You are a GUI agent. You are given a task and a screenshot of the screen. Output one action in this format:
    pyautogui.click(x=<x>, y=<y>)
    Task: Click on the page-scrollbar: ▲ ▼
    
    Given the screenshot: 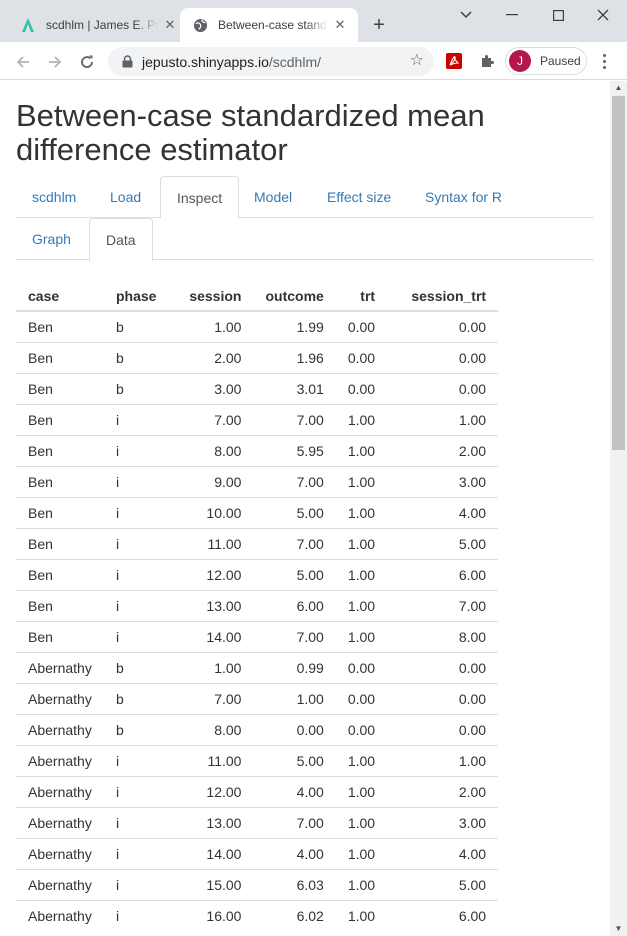 What is the action you would take?
    pyautogui.click(x=618, y=508)
    